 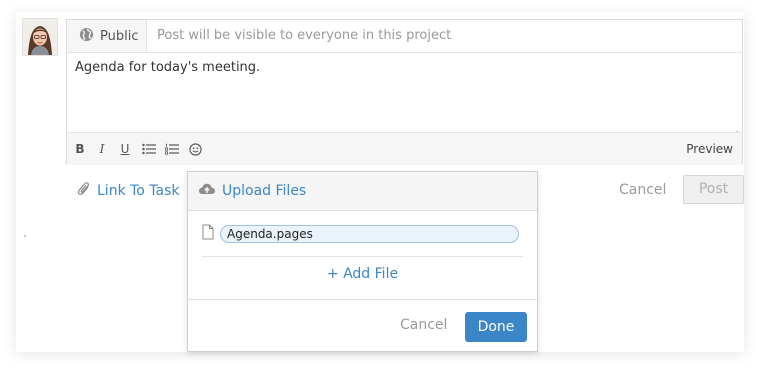 What do you see at coordinates (362, 191) in the screenshot?
I see `upload-files-header: Upload Files` at bounding box center [362, 191].